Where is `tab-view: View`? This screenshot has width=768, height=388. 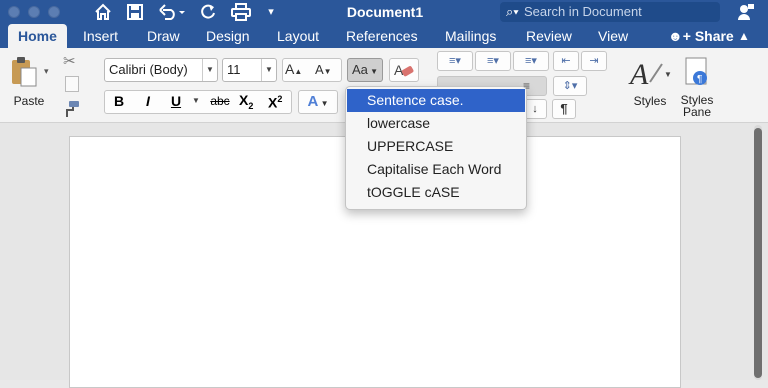
tab-view: View is located at coordinates (613, 36).